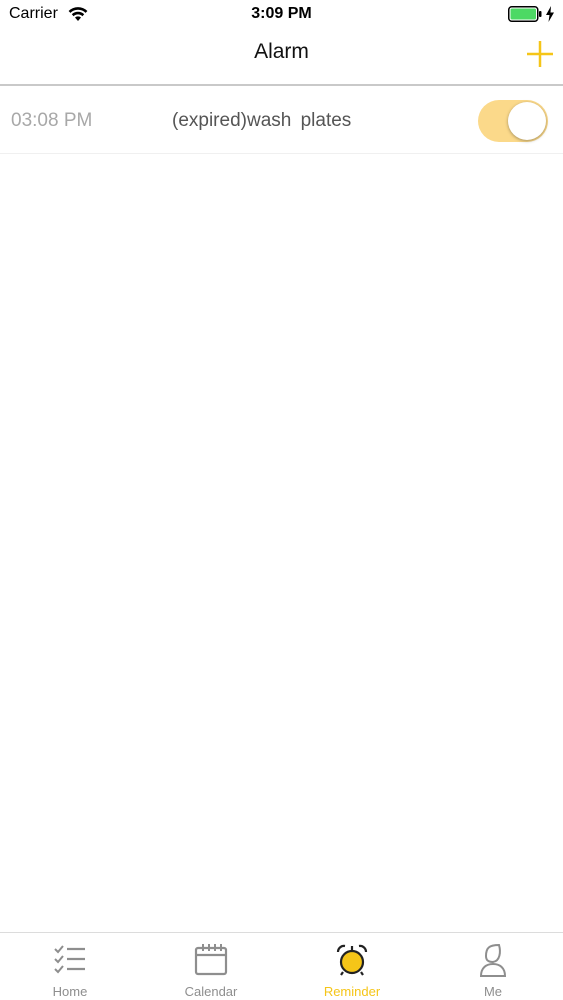 The height and width of the screenshot is (1000, 563). I want to click on tab-label: Home, so click(70, 991).